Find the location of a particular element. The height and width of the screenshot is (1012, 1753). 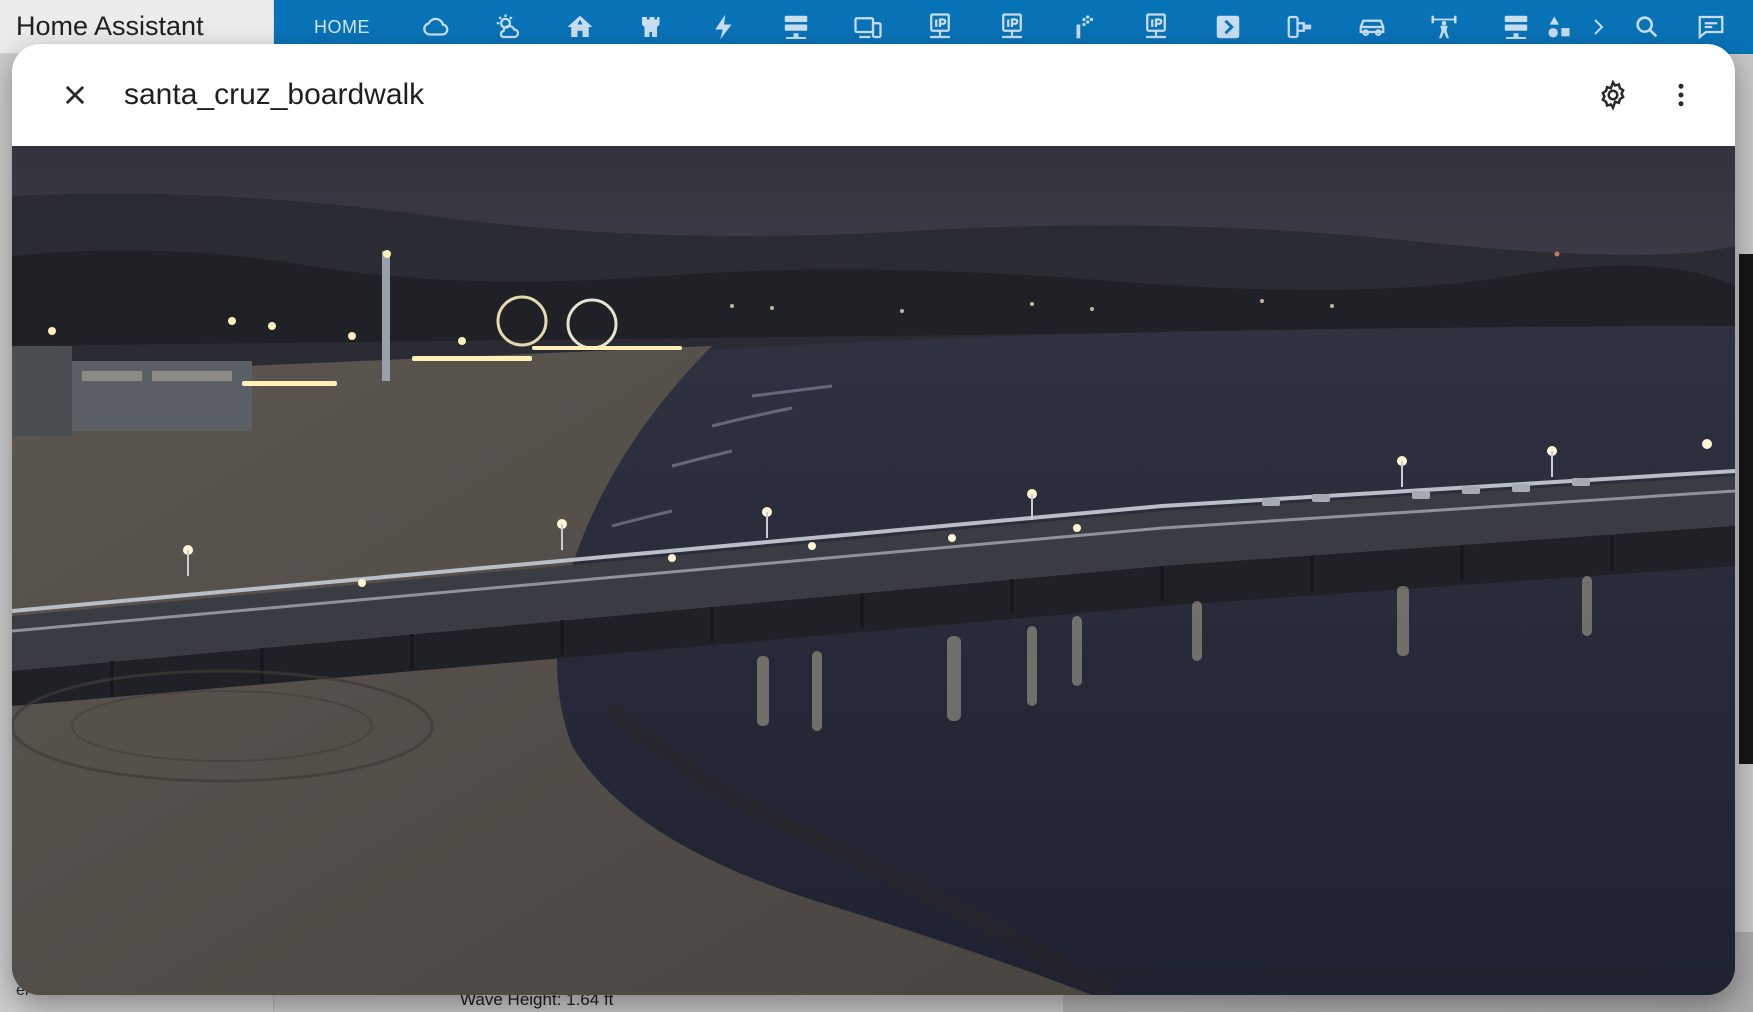

gear-icon is located at coordinates (1613, 95).